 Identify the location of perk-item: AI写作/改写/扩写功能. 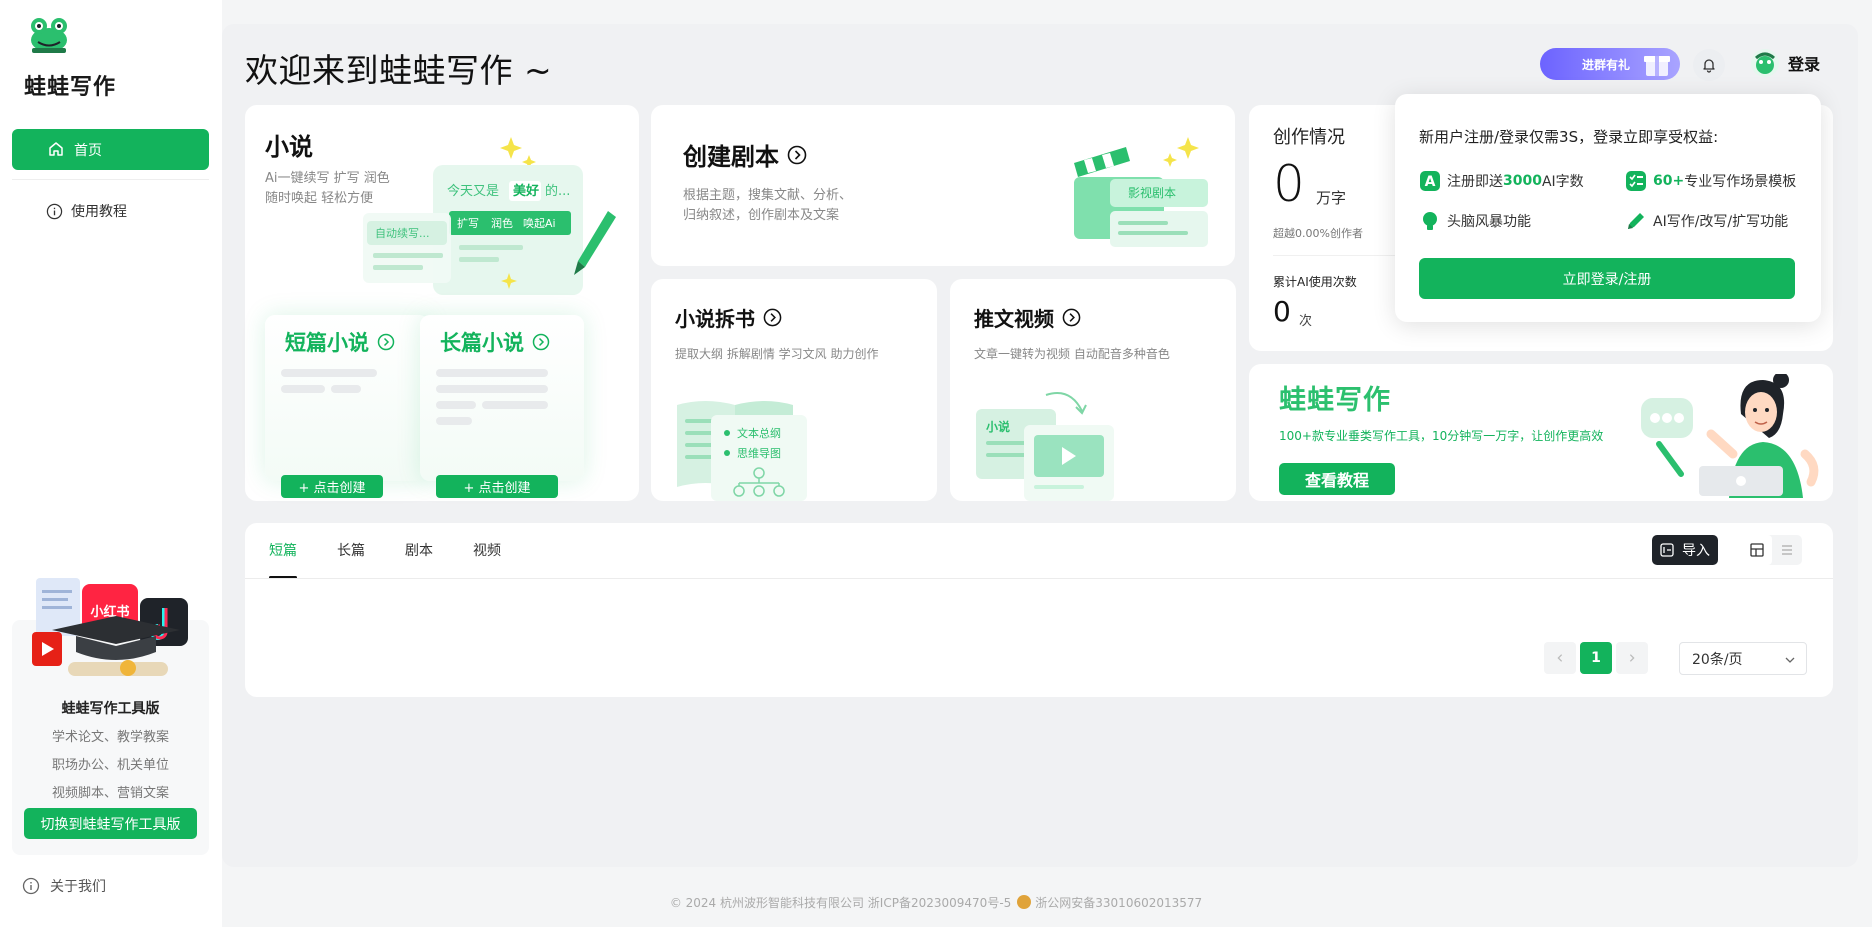
(1706, 221).